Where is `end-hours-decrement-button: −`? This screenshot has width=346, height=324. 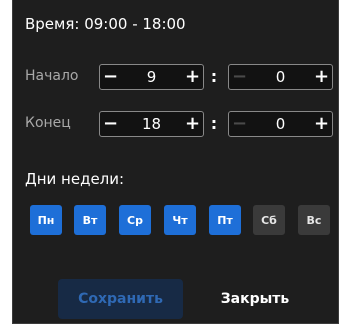
end-hours-decrement-button: − is located at coordinates (110, 124).